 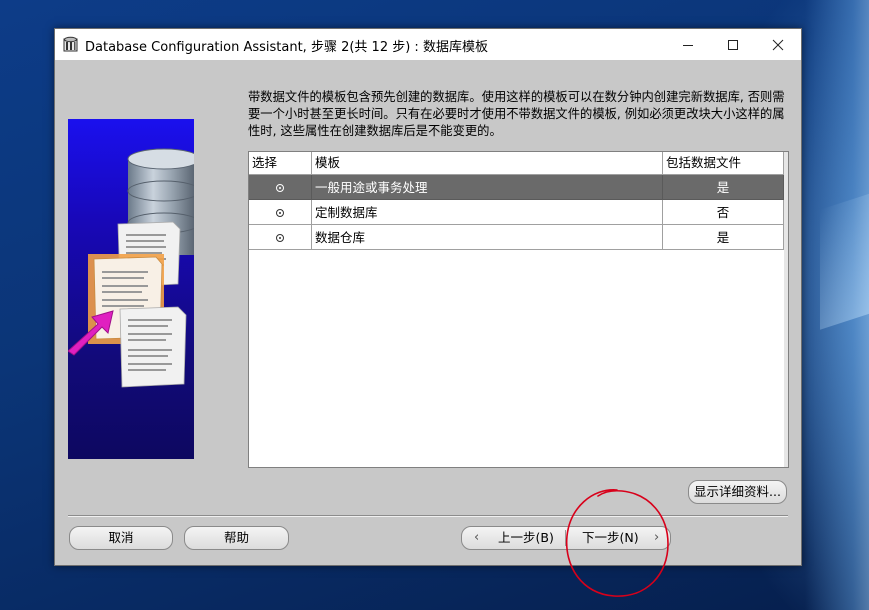 I want to click on chevron-right-icon: ›, so click(x=657, y=537).